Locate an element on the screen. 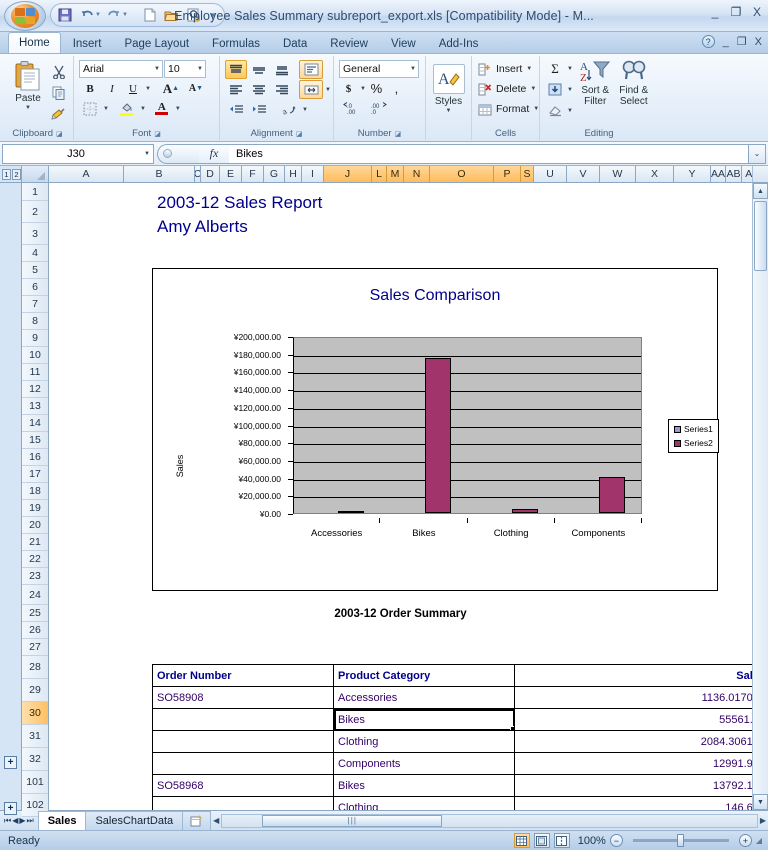  sort-filter-button: A Z Sort & Filter is located at coordinates (595, 83).